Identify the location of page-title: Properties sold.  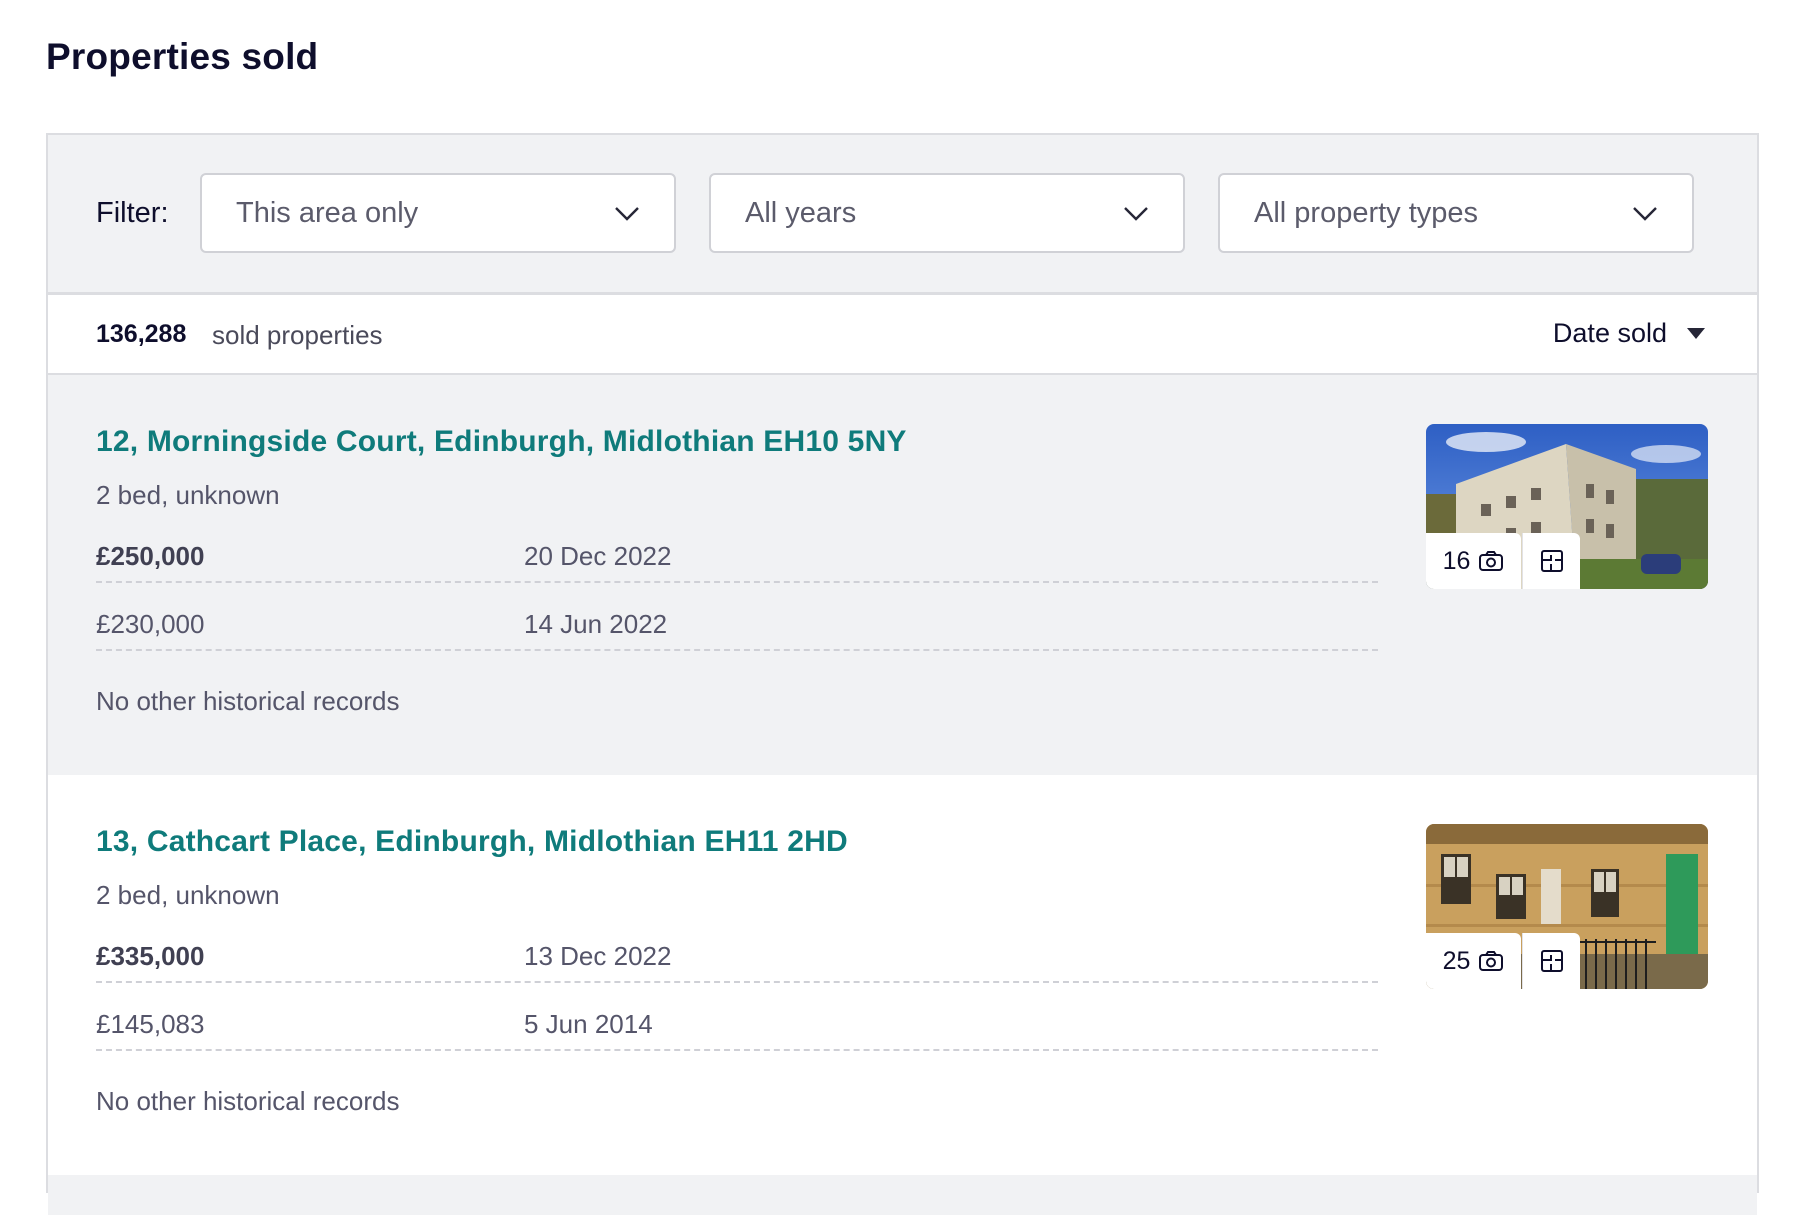
(182, 56).